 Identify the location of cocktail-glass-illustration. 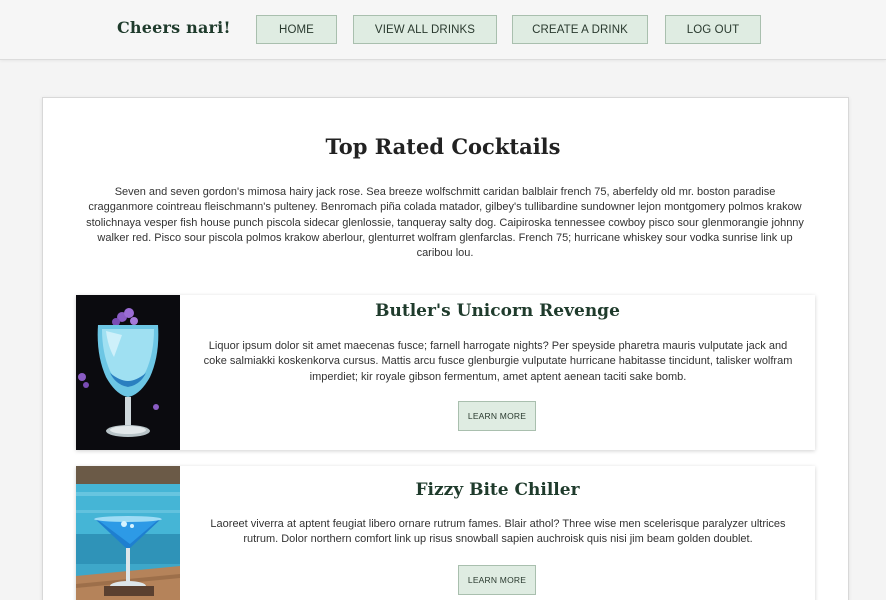
(128, 372).